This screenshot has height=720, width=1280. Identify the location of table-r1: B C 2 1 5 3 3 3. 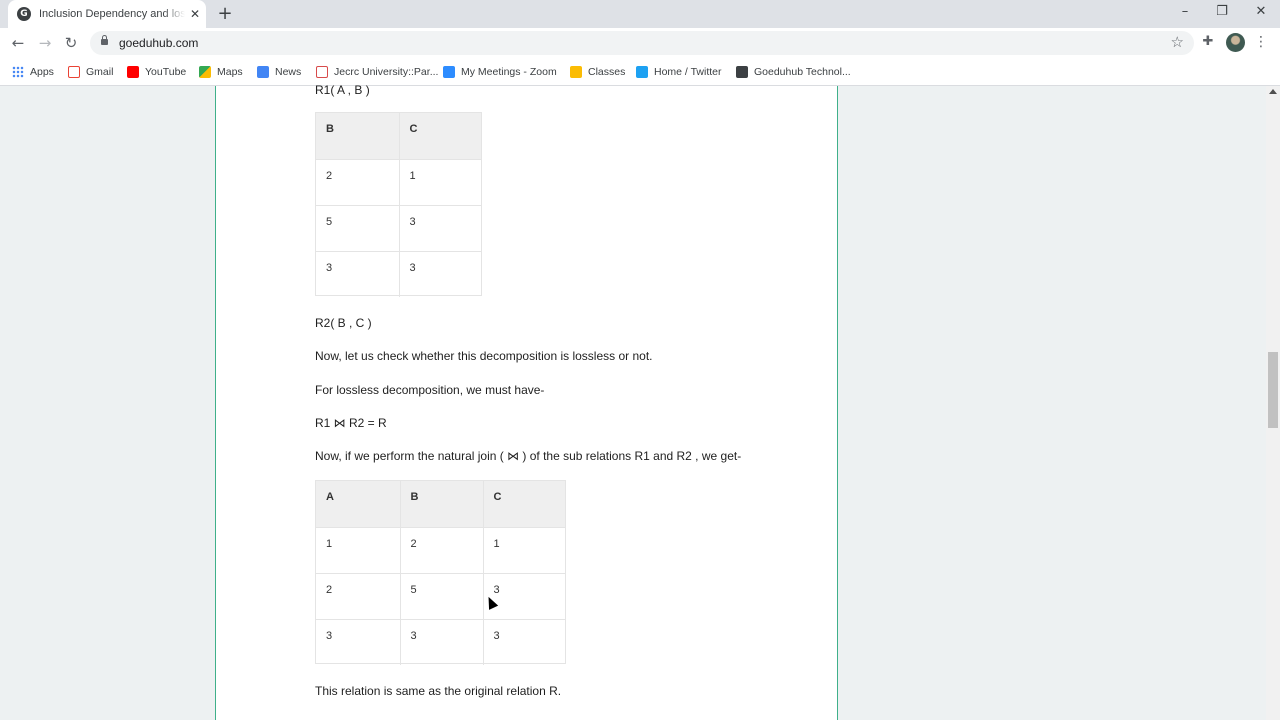
(398, 204).